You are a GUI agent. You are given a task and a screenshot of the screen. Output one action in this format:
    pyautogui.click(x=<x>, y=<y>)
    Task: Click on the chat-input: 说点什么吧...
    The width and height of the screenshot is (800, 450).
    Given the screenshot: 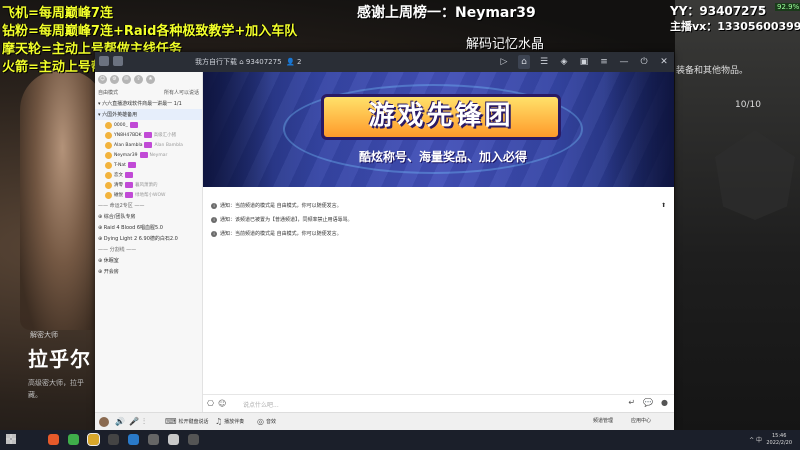 What is the action you would take?
    pyautogui.click(x=261, y=404)
    